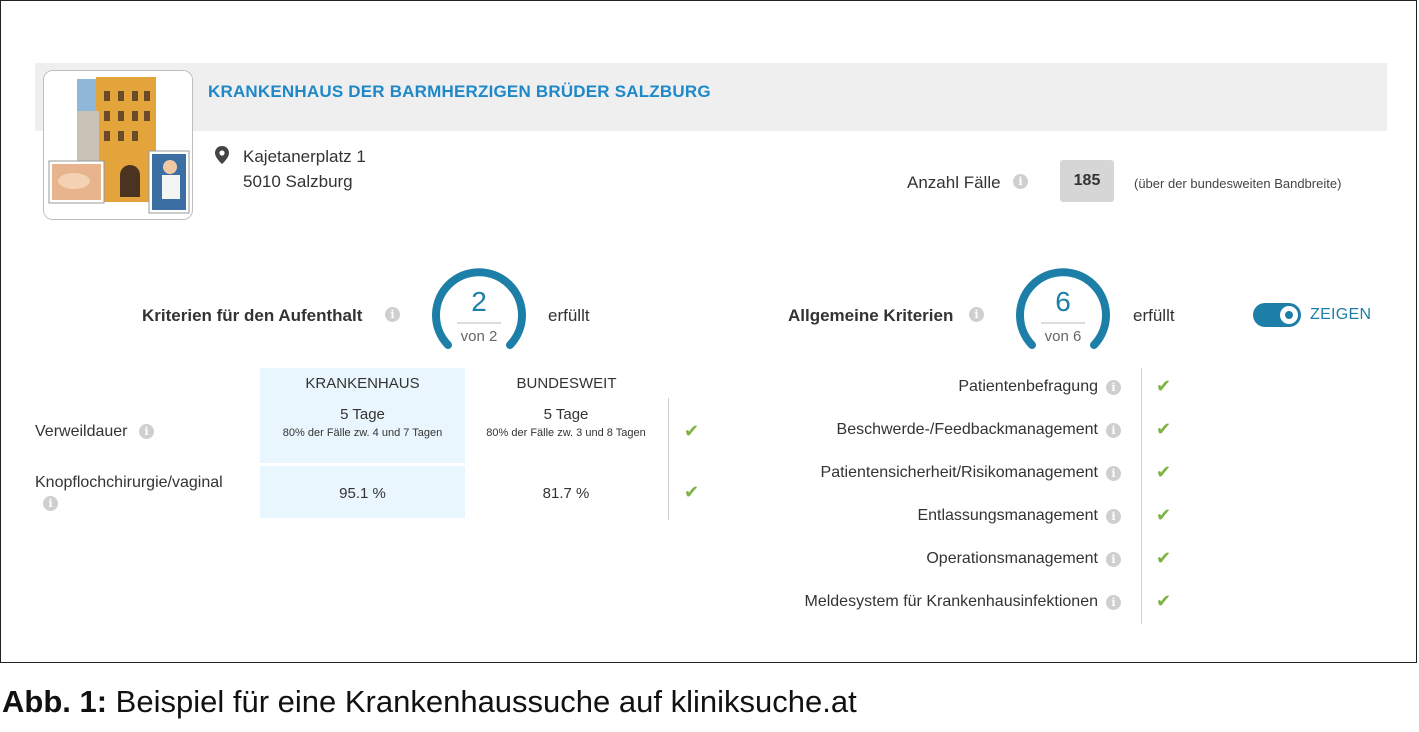 This screenshot has height=732, width=1419. Describe the element at coordinates (1141, 496) in the screenshot. I see `general-list-divider` at that location.